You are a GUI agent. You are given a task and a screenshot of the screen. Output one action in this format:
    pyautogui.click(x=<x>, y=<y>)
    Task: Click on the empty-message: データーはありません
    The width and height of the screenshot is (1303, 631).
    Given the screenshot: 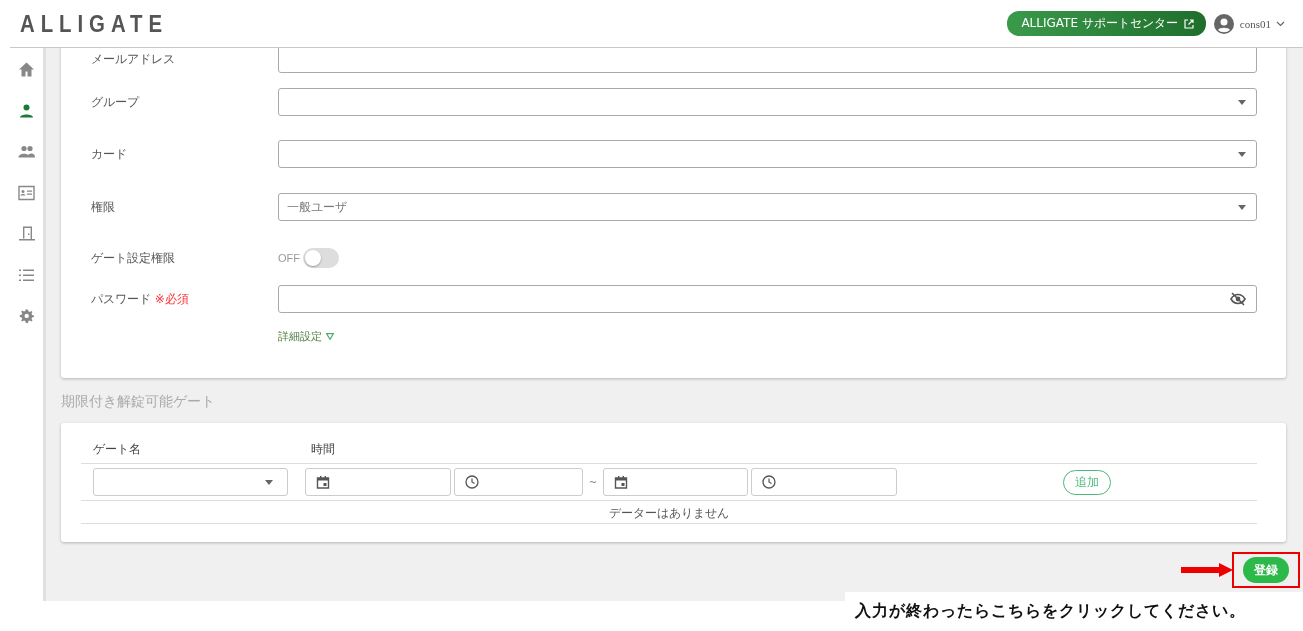 What is the action you would take?
    pyautogui.click(x=669, y=512)
    